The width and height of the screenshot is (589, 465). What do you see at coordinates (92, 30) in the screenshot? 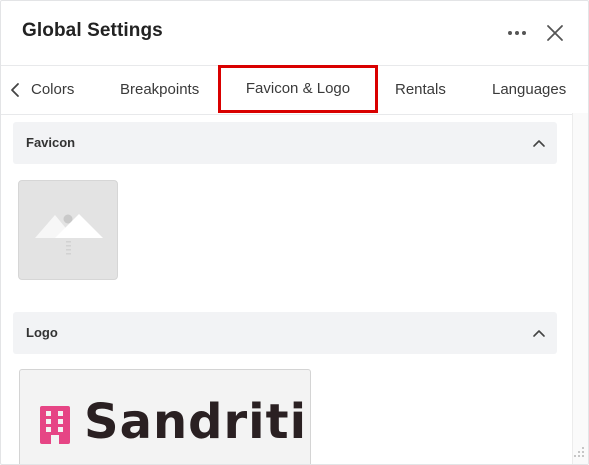
I see `panel-title: Global Settings` at bounding box center [92, 30].